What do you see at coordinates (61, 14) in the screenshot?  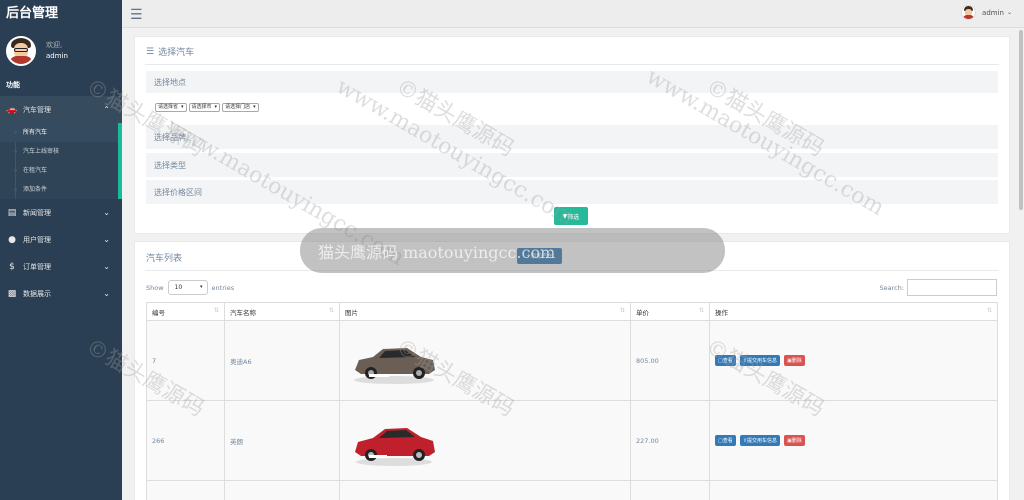 I see `brand-title: 后台管理` at bounding box center [61, 14].